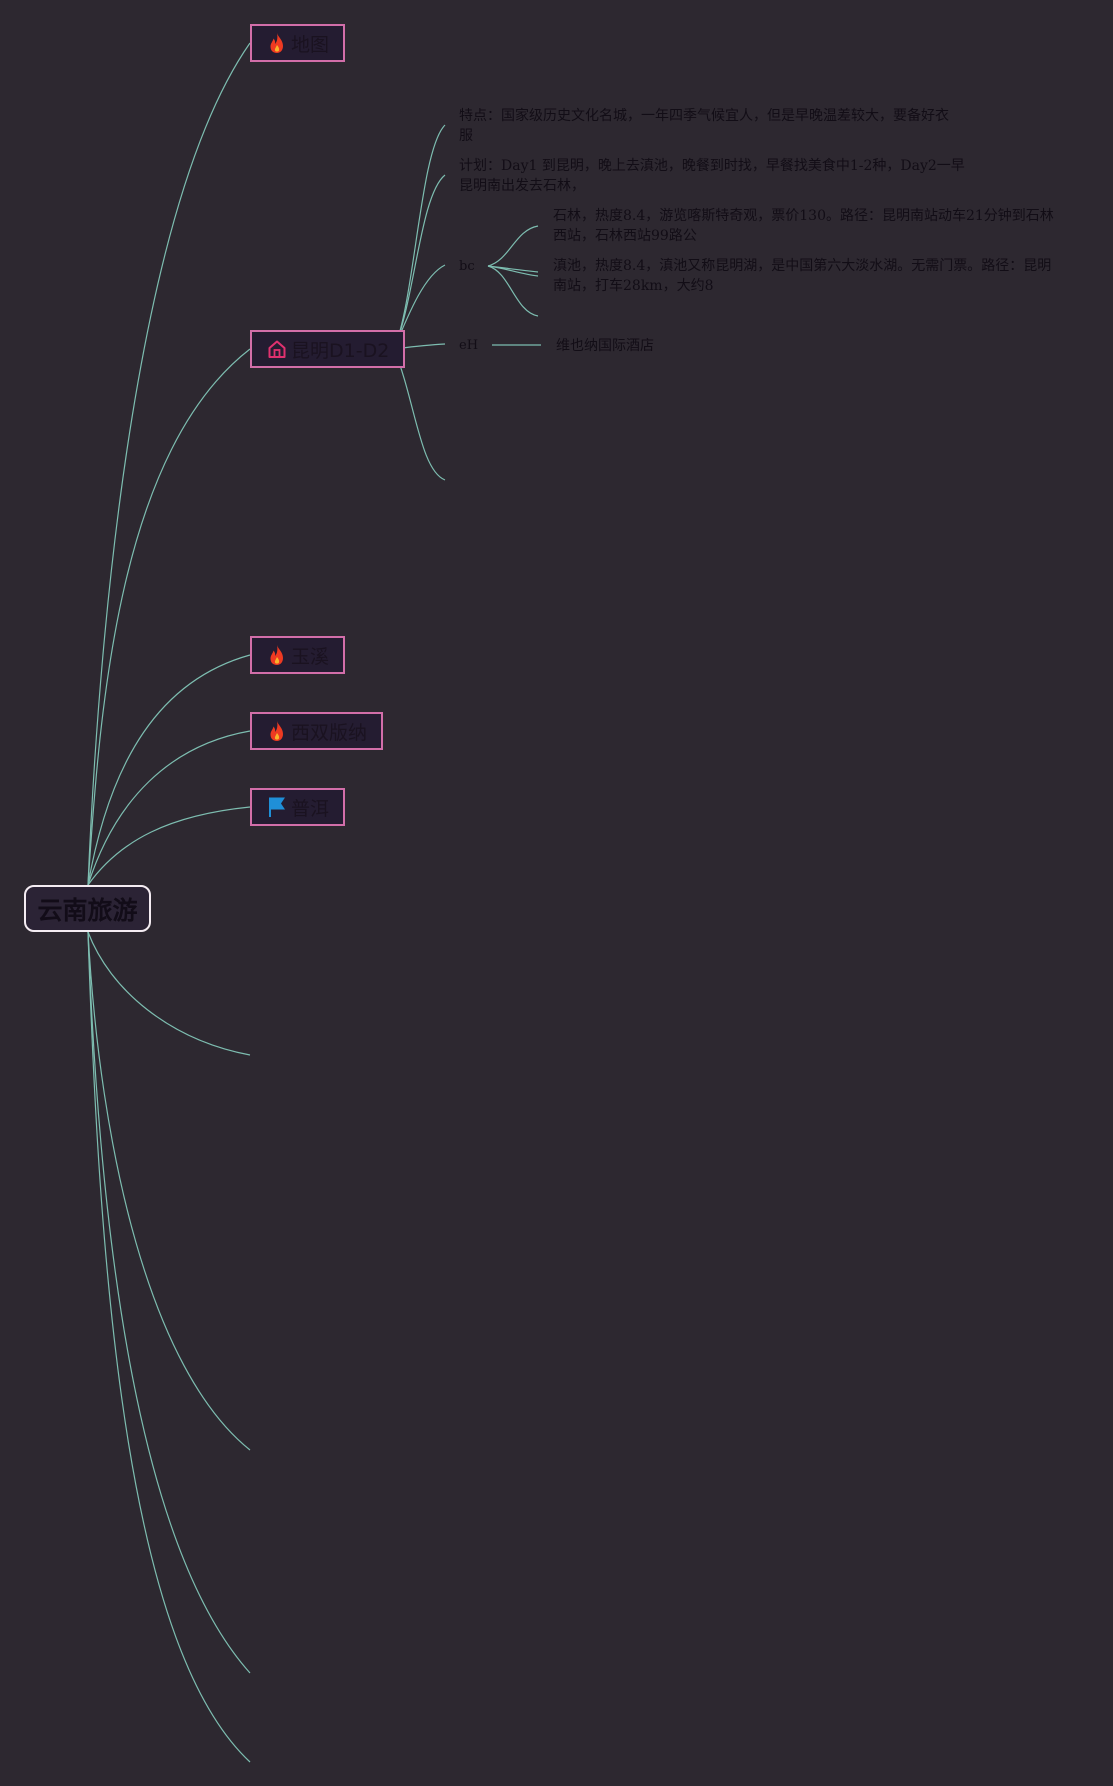 This screenshot has height=1786, width=1113. Describe the element at coordinates (704, 116) in the screenshot. I see `leaf-feature-line-1: 特点：国家级历史文化名城，一年四季气候宜人，但是早晚温差较大，要备好衣` at that location.